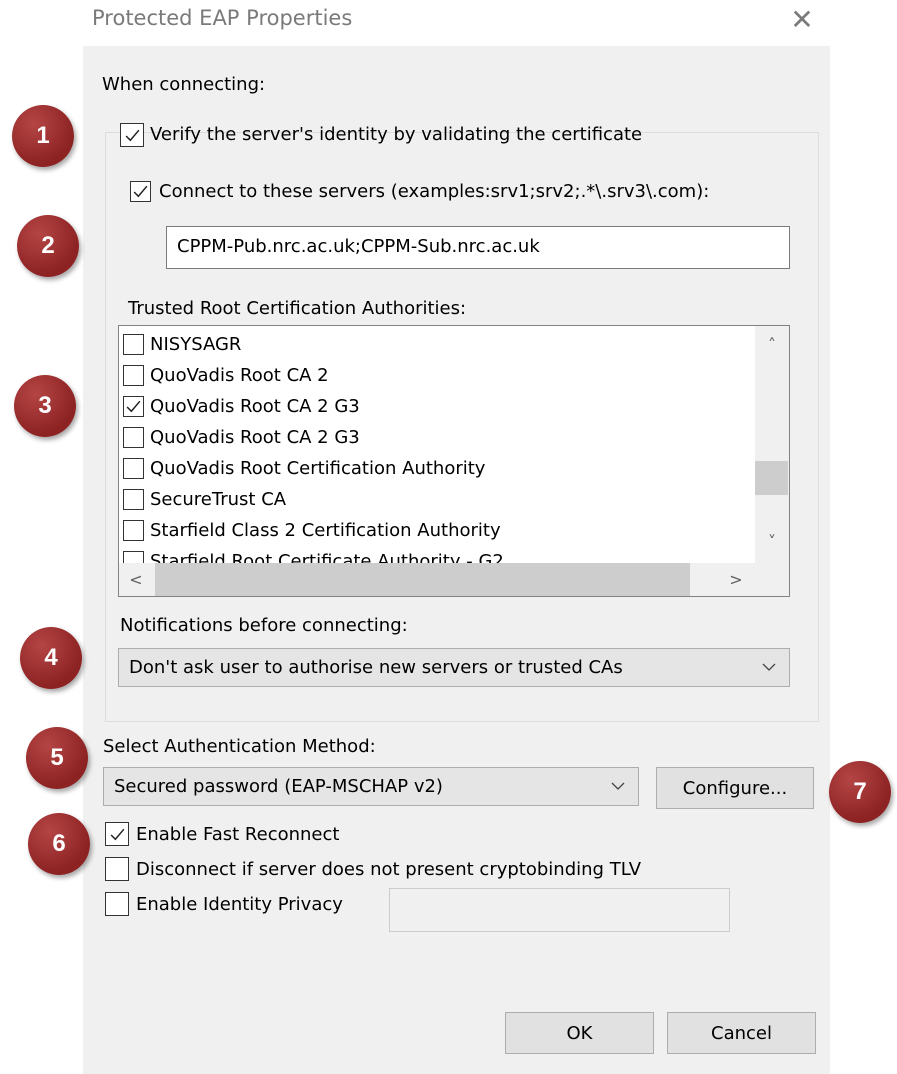 The height and width of the screenshot is (1074, 897). I want to click on identity-privacy-label: Enable Identity Privacy, so click(239, 904).